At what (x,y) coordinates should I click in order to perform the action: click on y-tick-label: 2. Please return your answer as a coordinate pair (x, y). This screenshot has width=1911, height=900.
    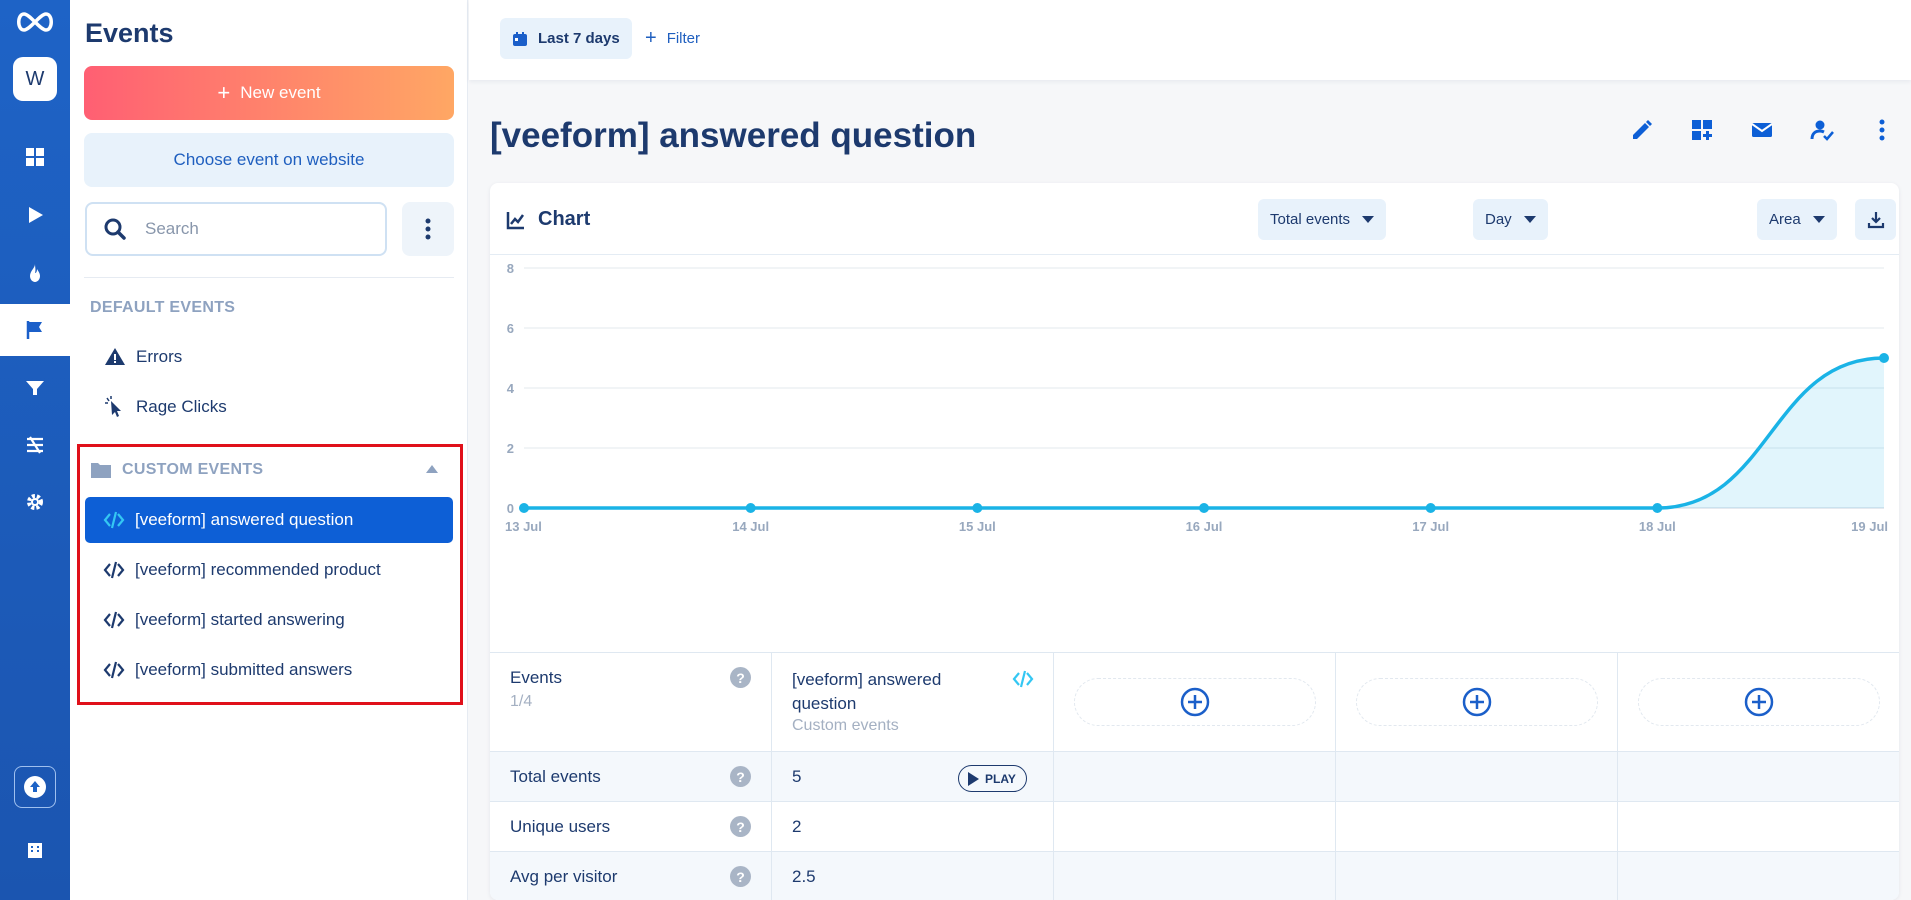
    Looking at the image, I should click on (510, 448).